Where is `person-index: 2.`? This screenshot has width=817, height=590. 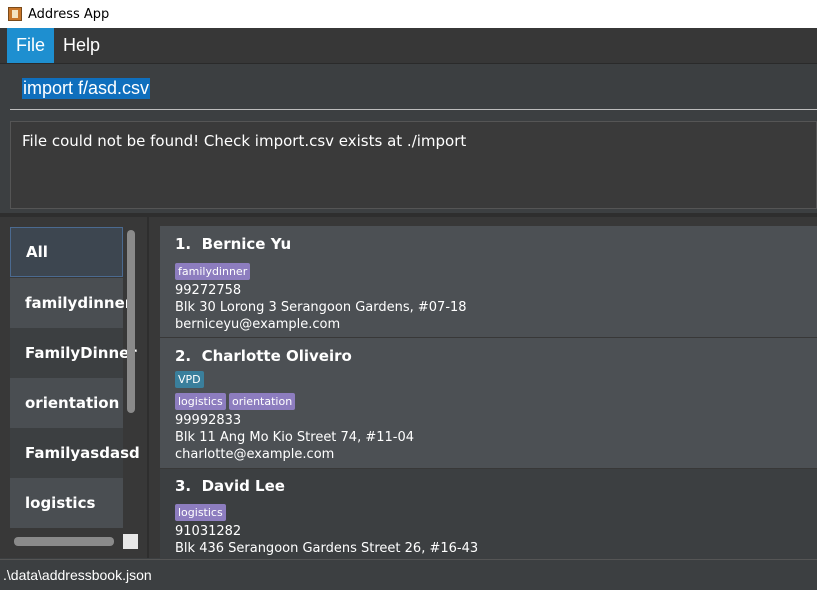 person-index: 2. is located at coordinates (183, 356).